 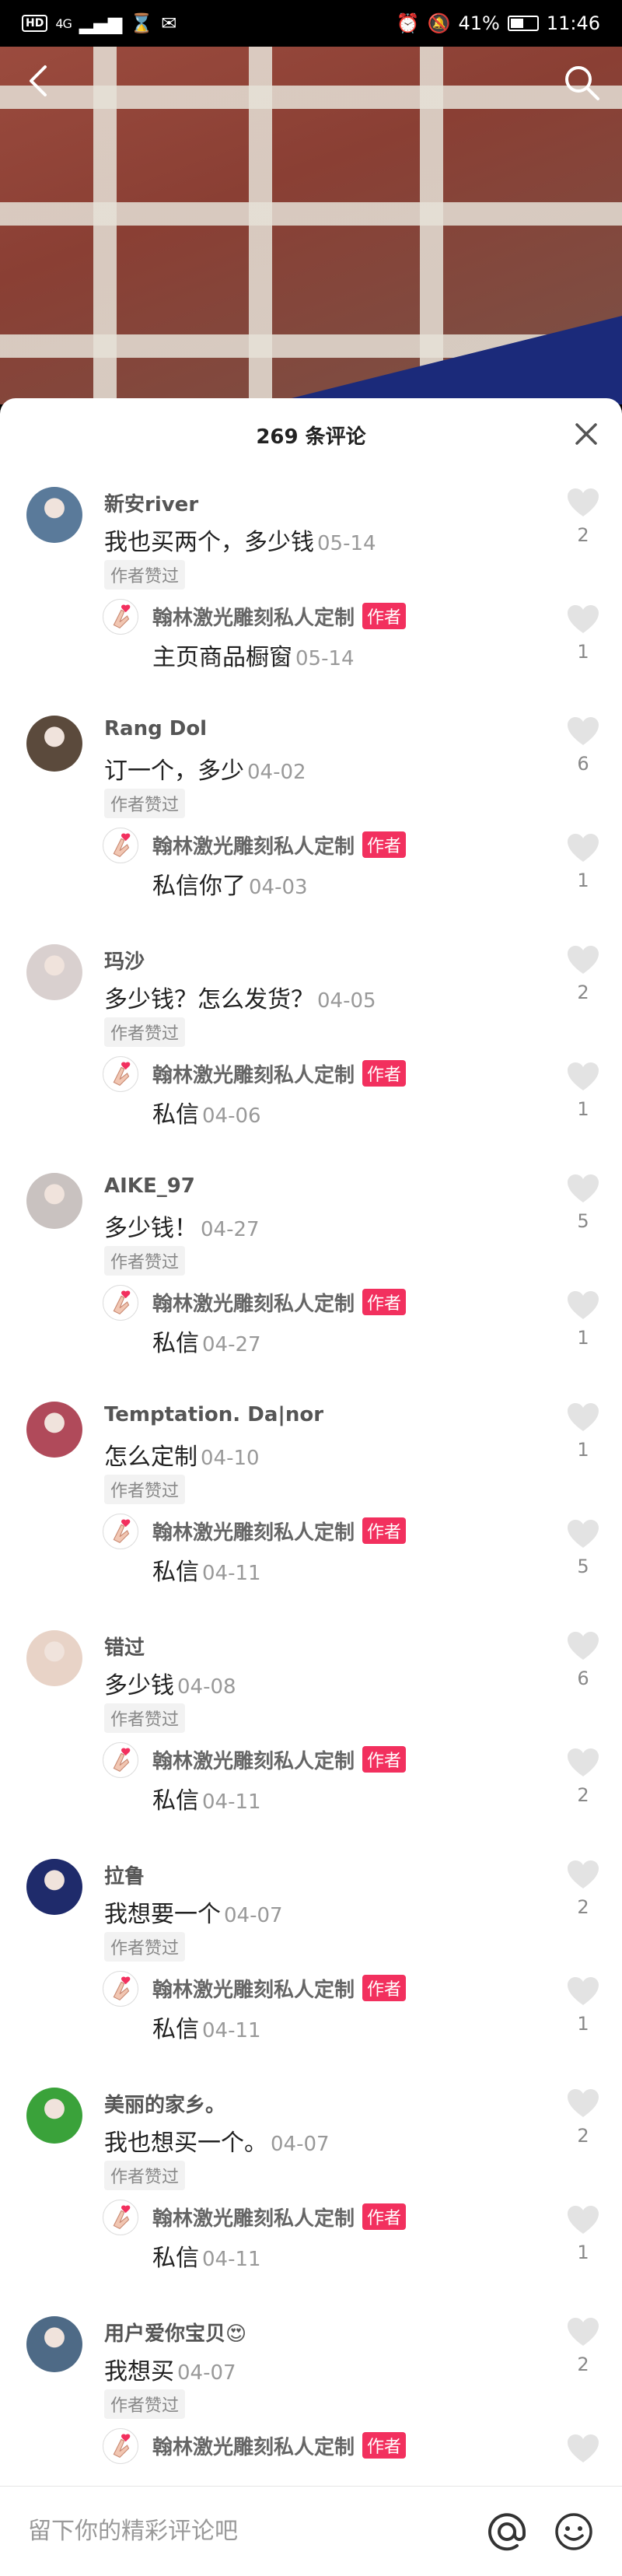 What do you see at coordinates (205, 769) in the screenshot?
I see `comment-text: 订一个，多少 04-02` at bounding box center [205, 769].